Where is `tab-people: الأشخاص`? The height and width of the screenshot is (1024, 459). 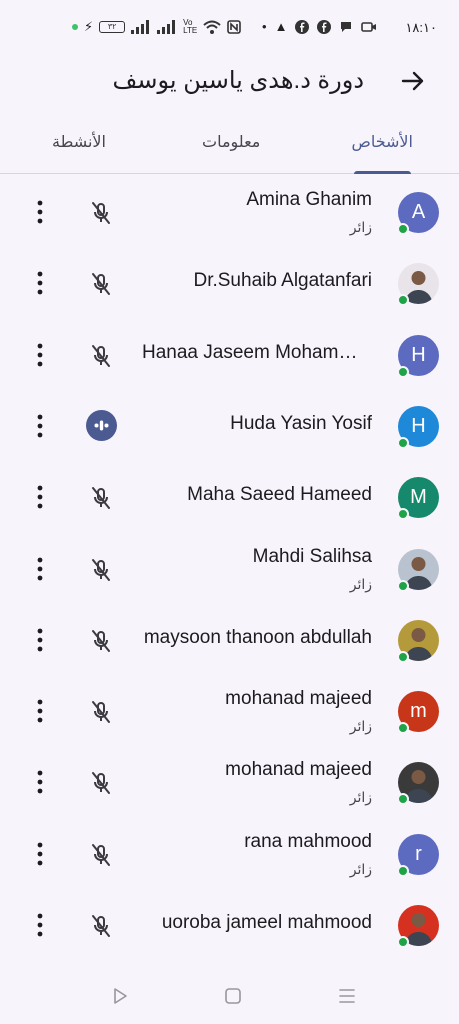 tab-people: الأشخاص is located at coordinates (382, 142).